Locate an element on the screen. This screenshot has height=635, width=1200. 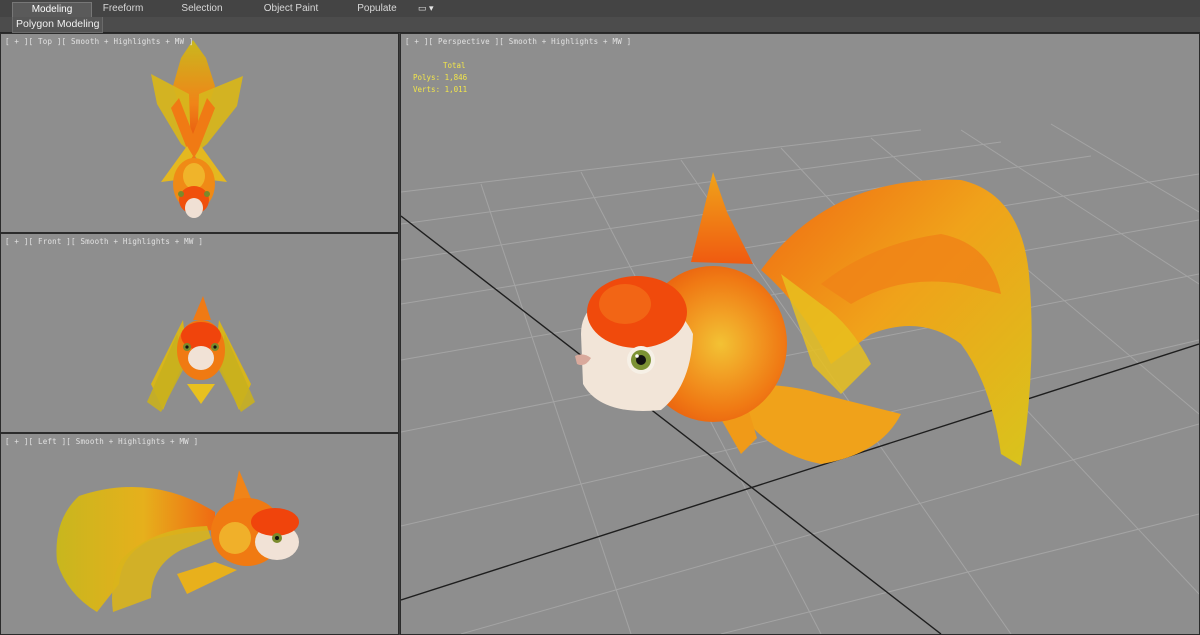
polygon-modeling-panel: Polygon Modeling is located at coordinates (58, 25).